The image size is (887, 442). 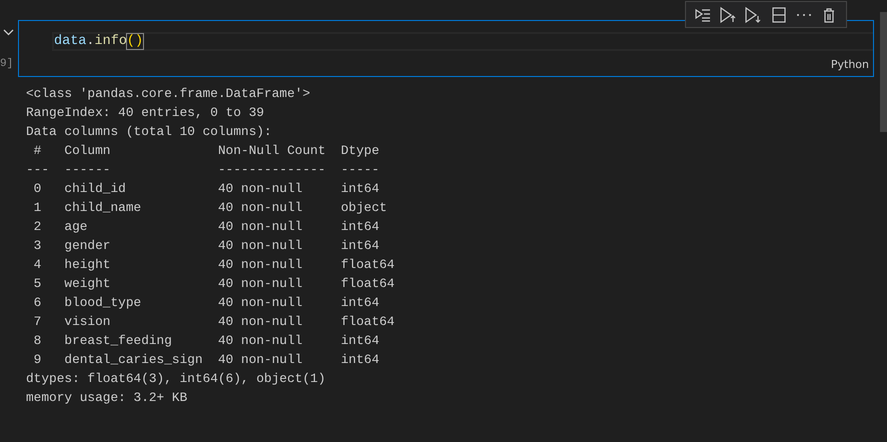 What do you see at coordinates (203, 170) in the screenshot?
I see `output-line: --- ------ -------------- -----` at bounding box center [203, 170].